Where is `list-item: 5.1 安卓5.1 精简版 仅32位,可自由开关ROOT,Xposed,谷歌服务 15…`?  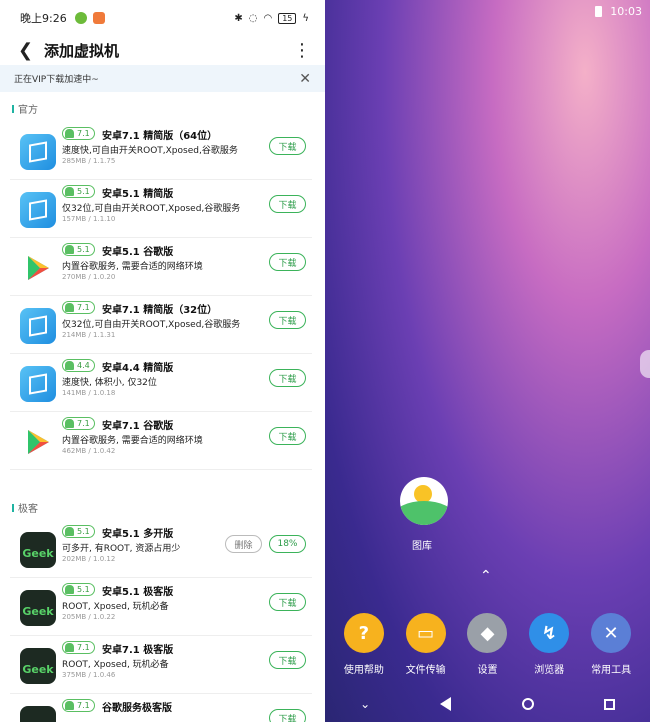 list-item: 5.1 安卓5.1 精简版 仅32位,可自由开关ROOT,Xposed,谷歌服务 15… is located at coordinates (161, 209).